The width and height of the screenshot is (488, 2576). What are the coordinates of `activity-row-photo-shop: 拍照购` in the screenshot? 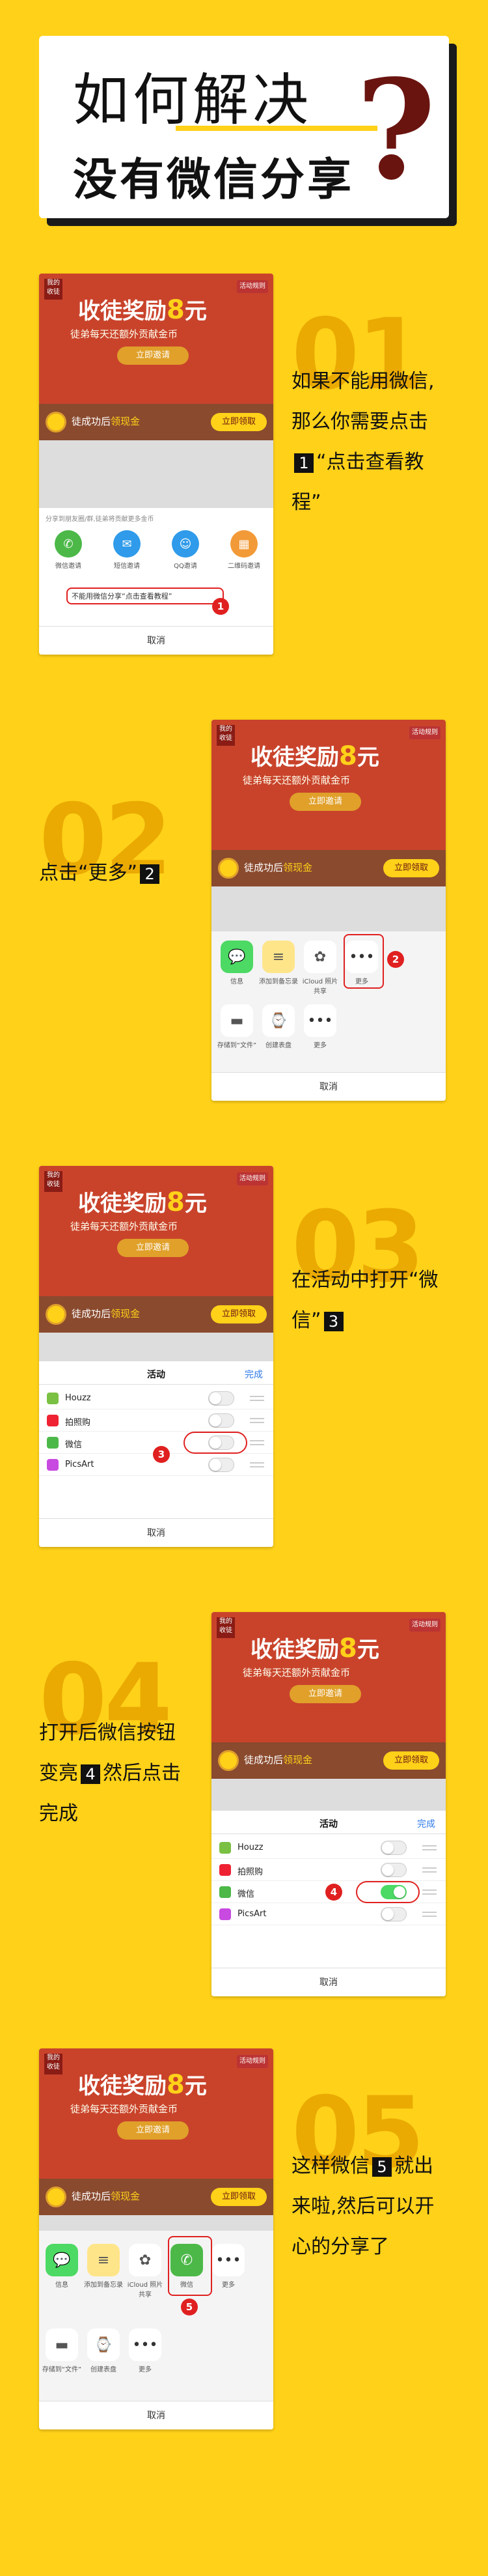 It's located at (328, 1870).